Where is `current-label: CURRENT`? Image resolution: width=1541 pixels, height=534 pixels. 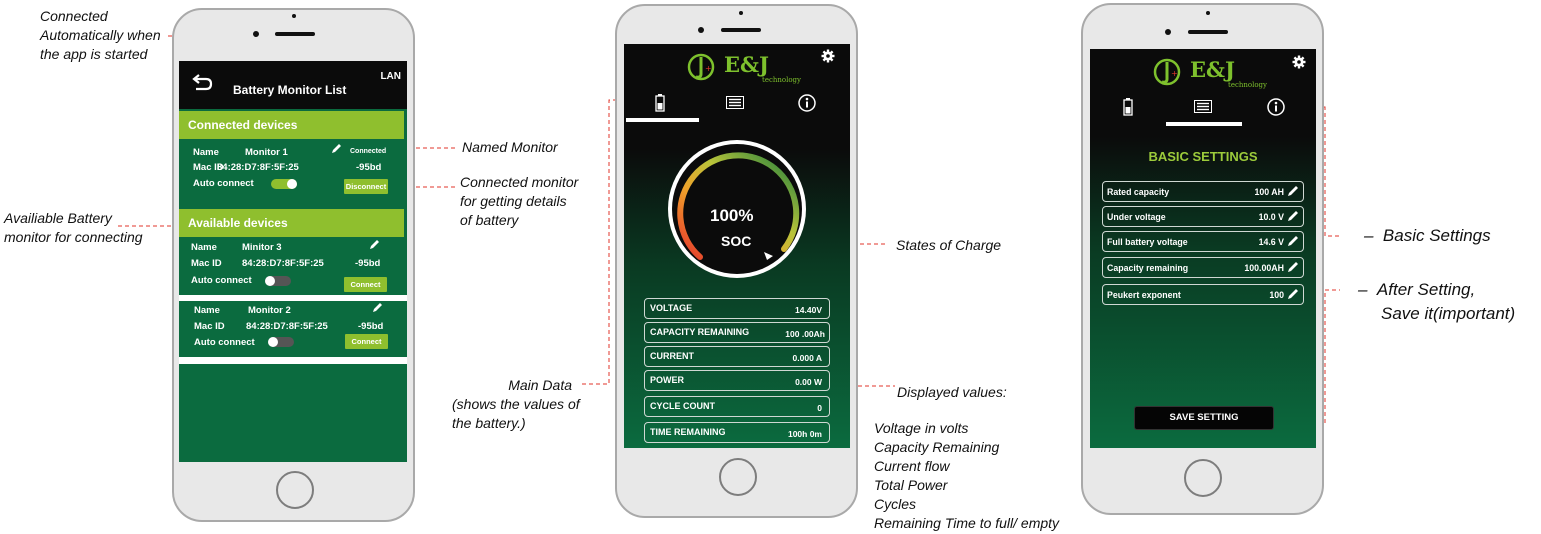 current-label: CURRENT is located at coordinates (672, 356).